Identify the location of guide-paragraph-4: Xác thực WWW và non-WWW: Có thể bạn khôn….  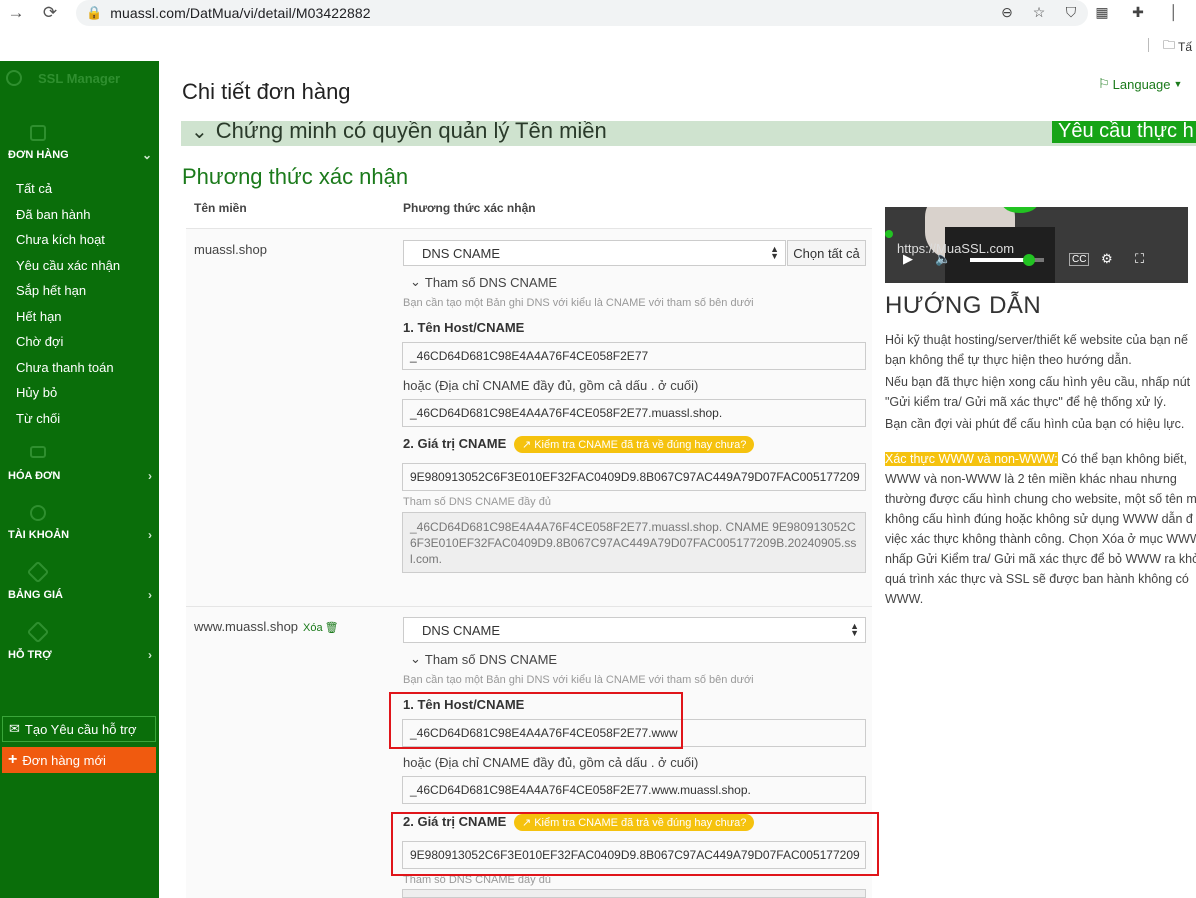
(1040, 529).